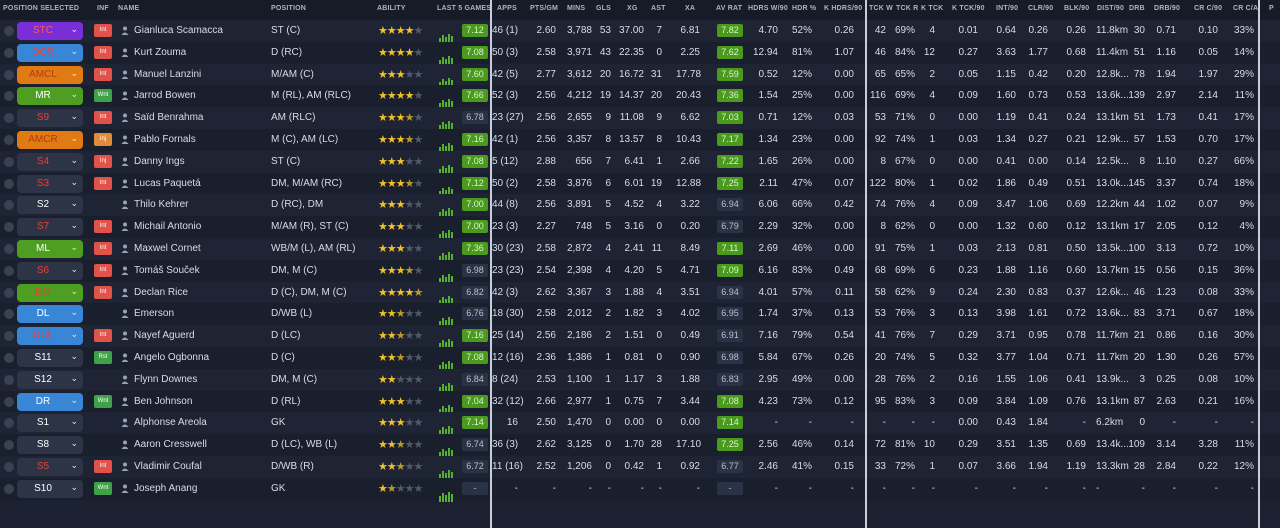  I want to click on col-tckw: TCK W, so click(881, 8).